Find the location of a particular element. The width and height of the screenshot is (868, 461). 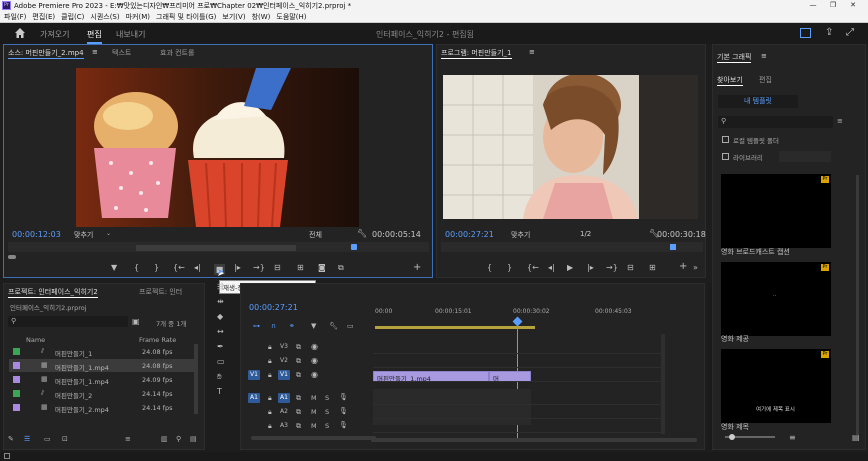

template-thumbnail: Pr is located at coordinates (776, 211).